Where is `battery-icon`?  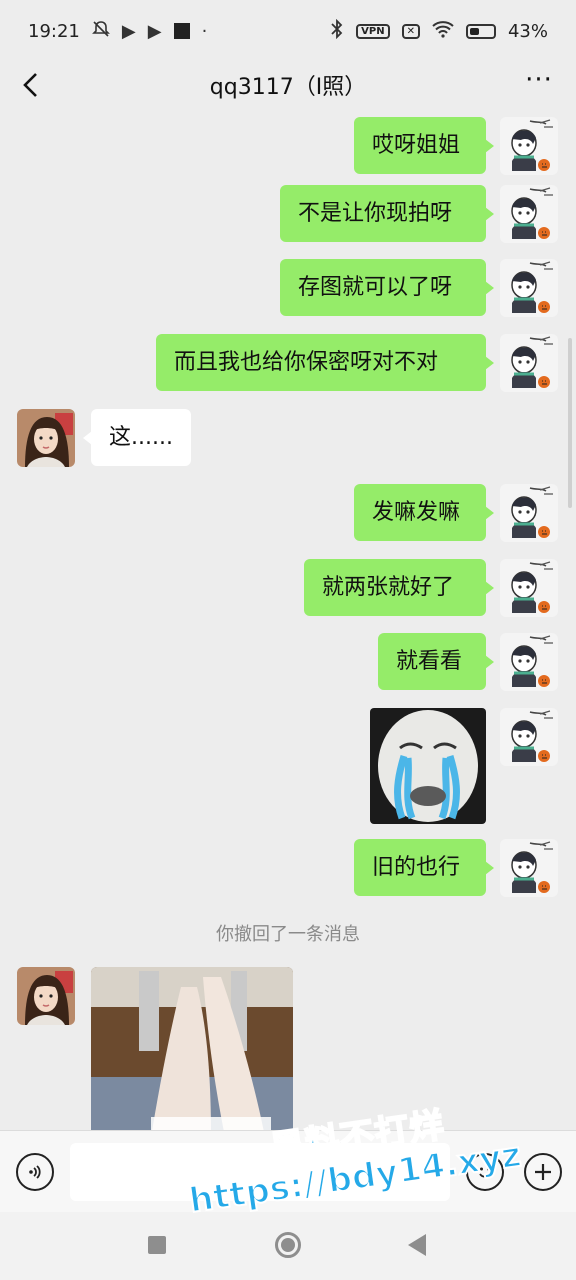
battery-icon is located at coordinates (480, 31).